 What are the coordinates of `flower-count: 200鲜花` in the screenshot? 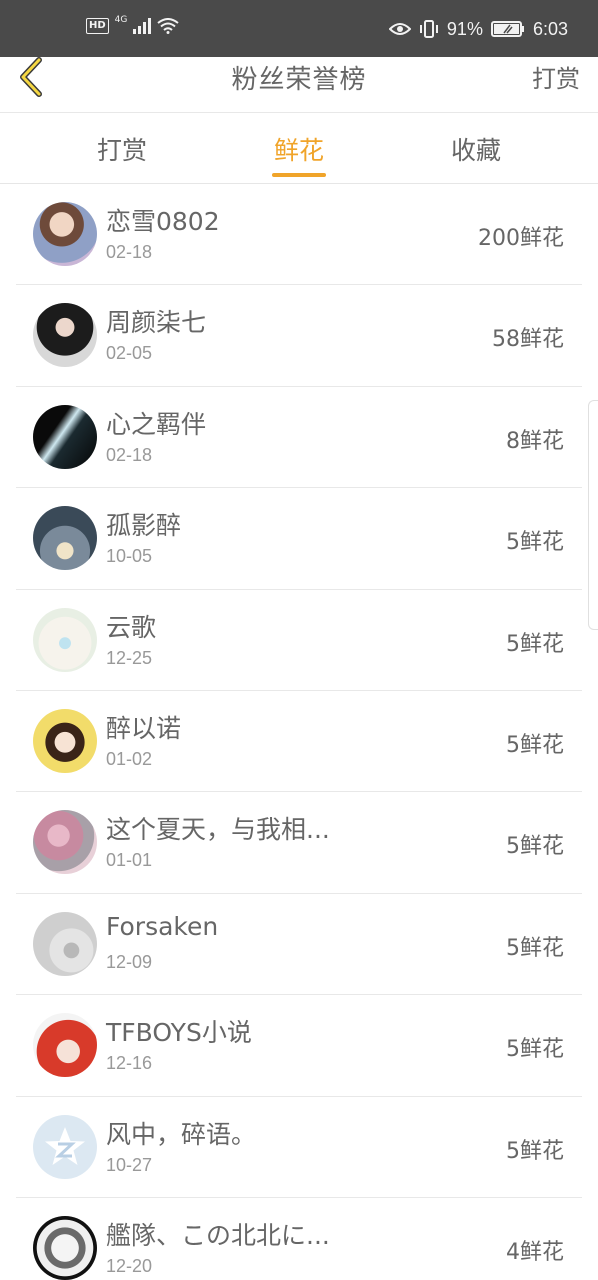 It's located at (521, 238).